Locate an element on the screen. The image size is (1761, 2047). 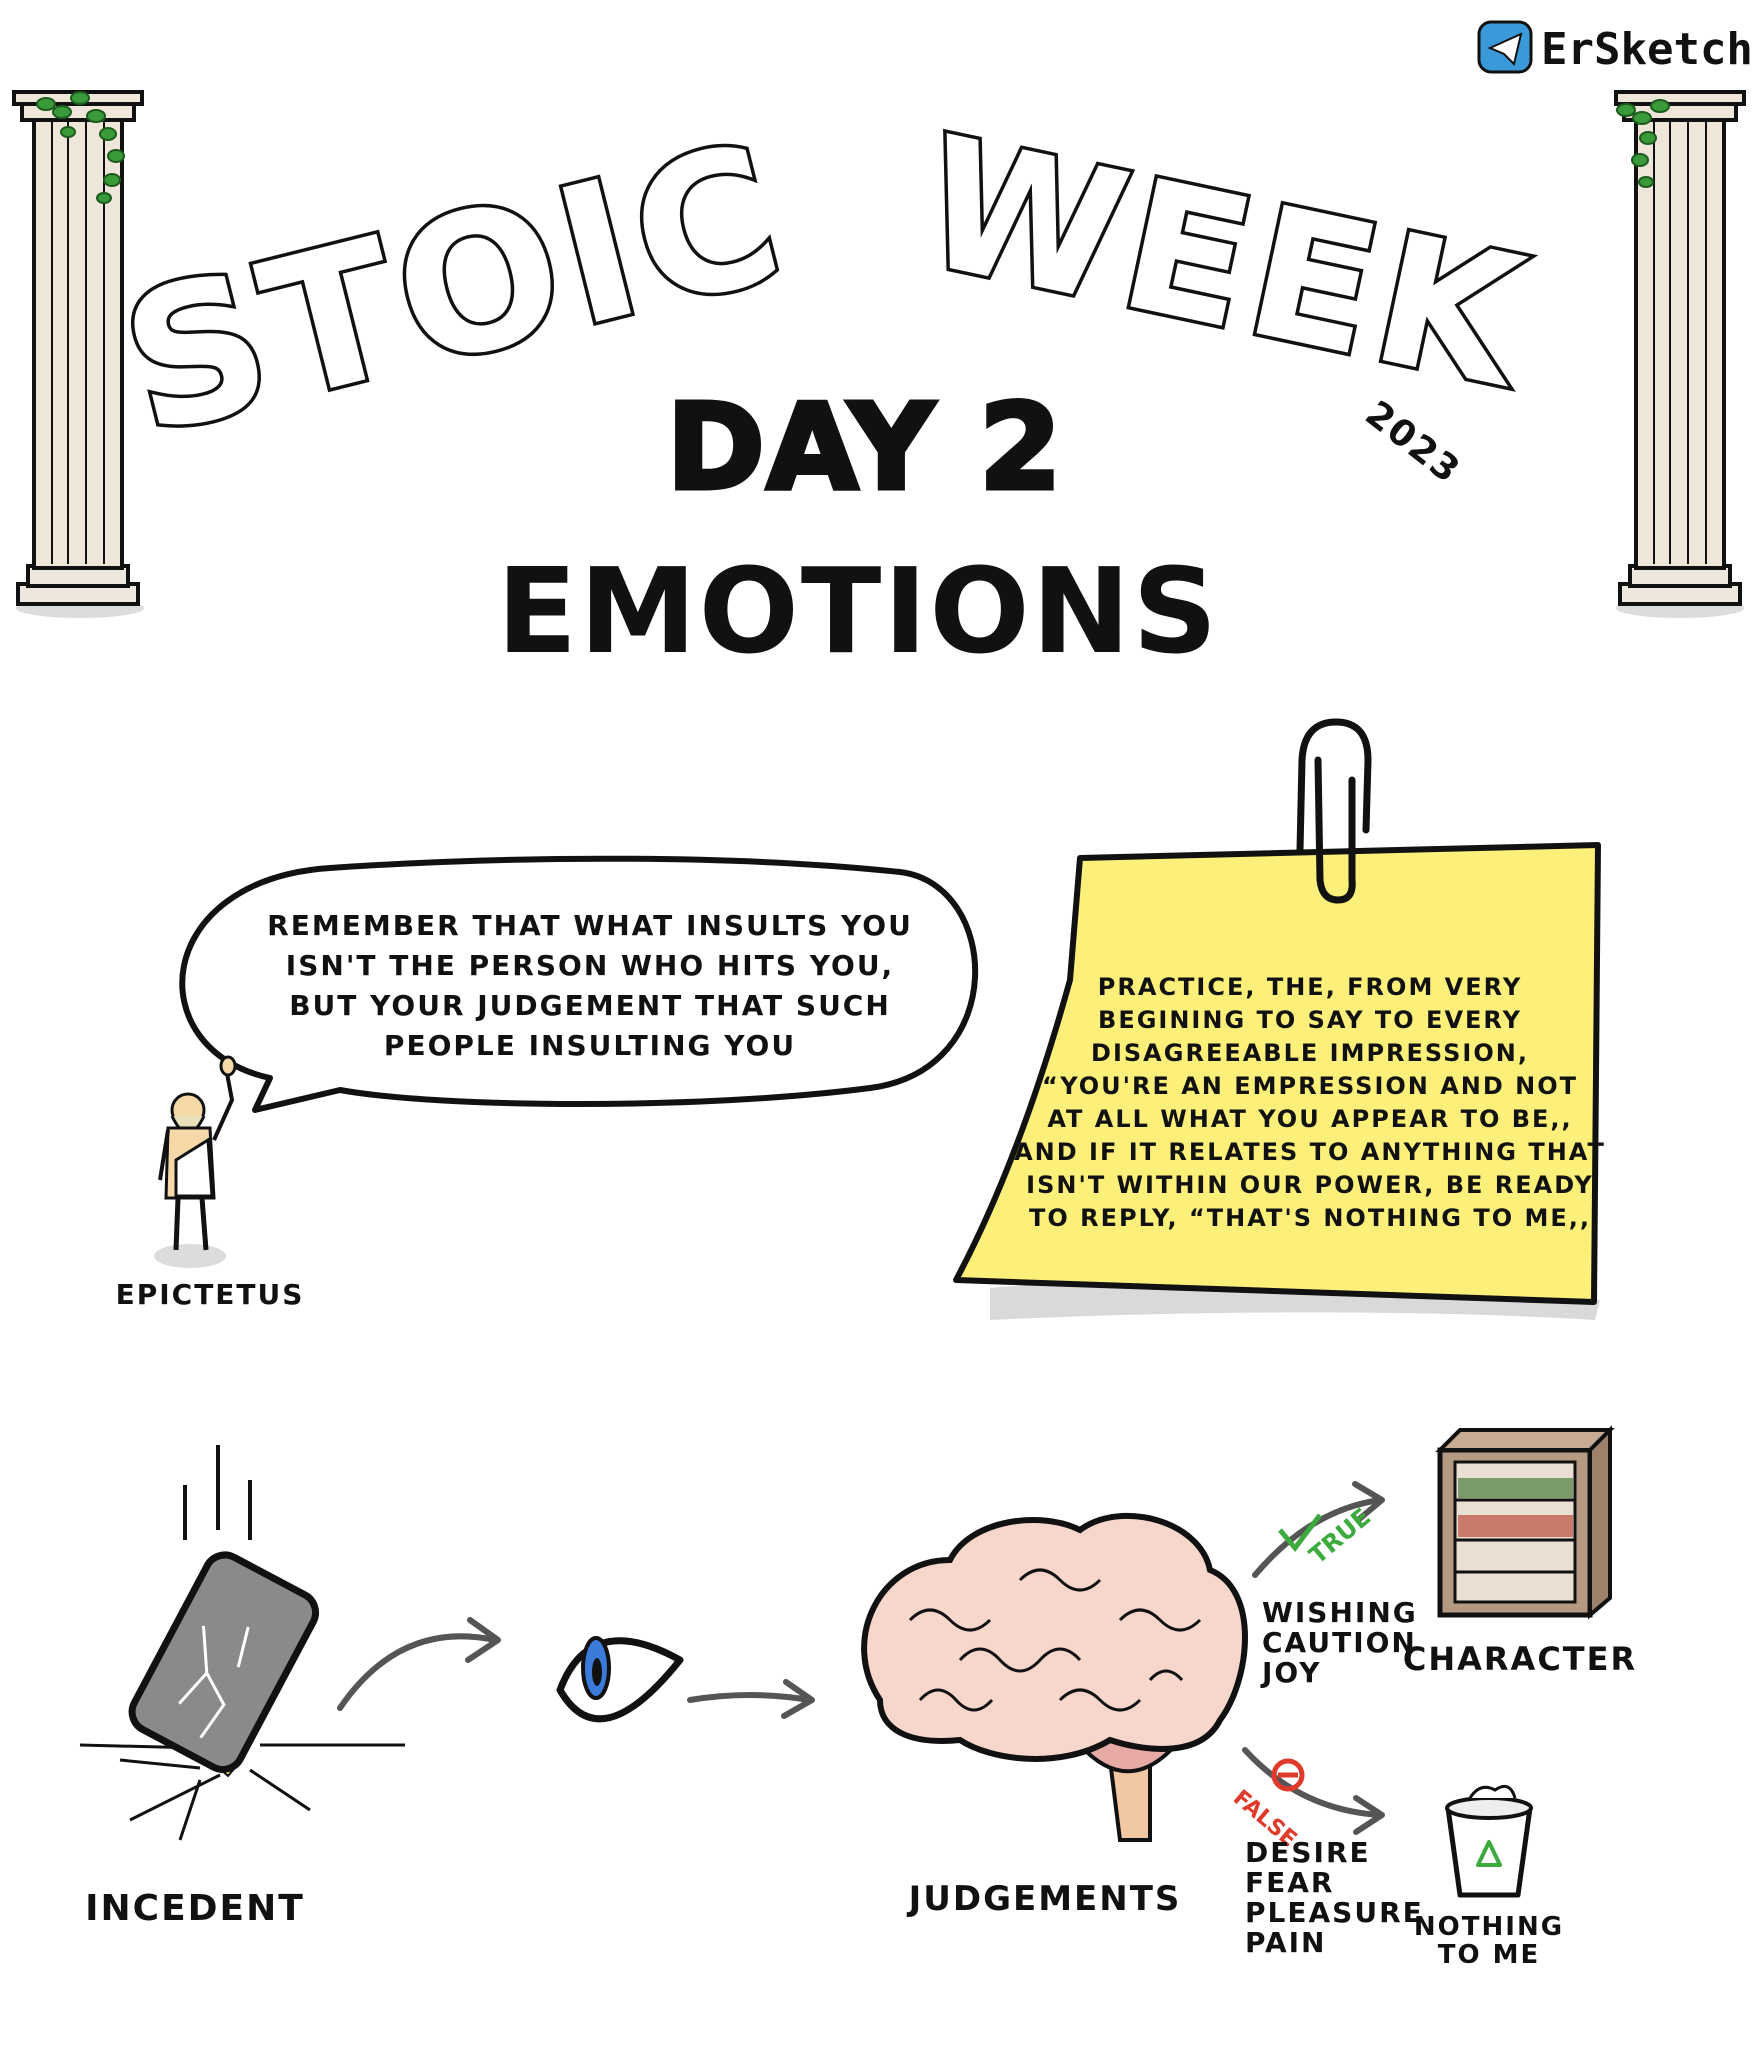
note-line: TO REPLY, “THAT'S NOTHING TO ME,, is located at coordinates (1310, 1218).